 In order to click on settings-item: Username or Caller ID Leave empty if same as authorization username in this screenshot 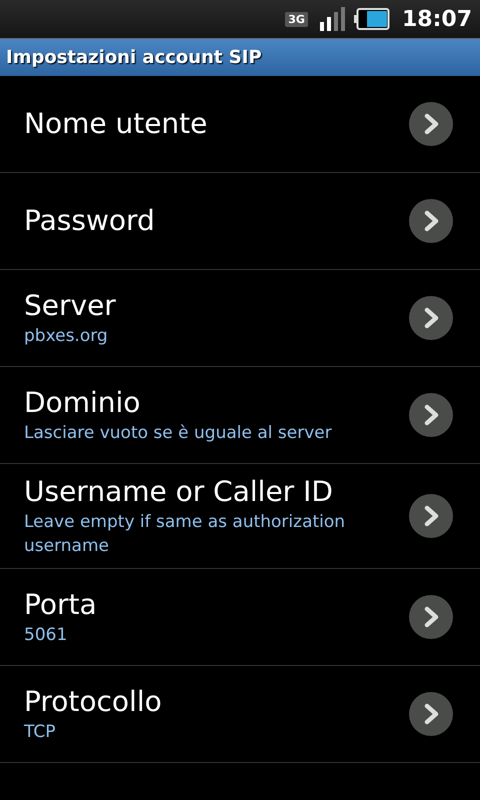, I will do `click(240, 516)`.